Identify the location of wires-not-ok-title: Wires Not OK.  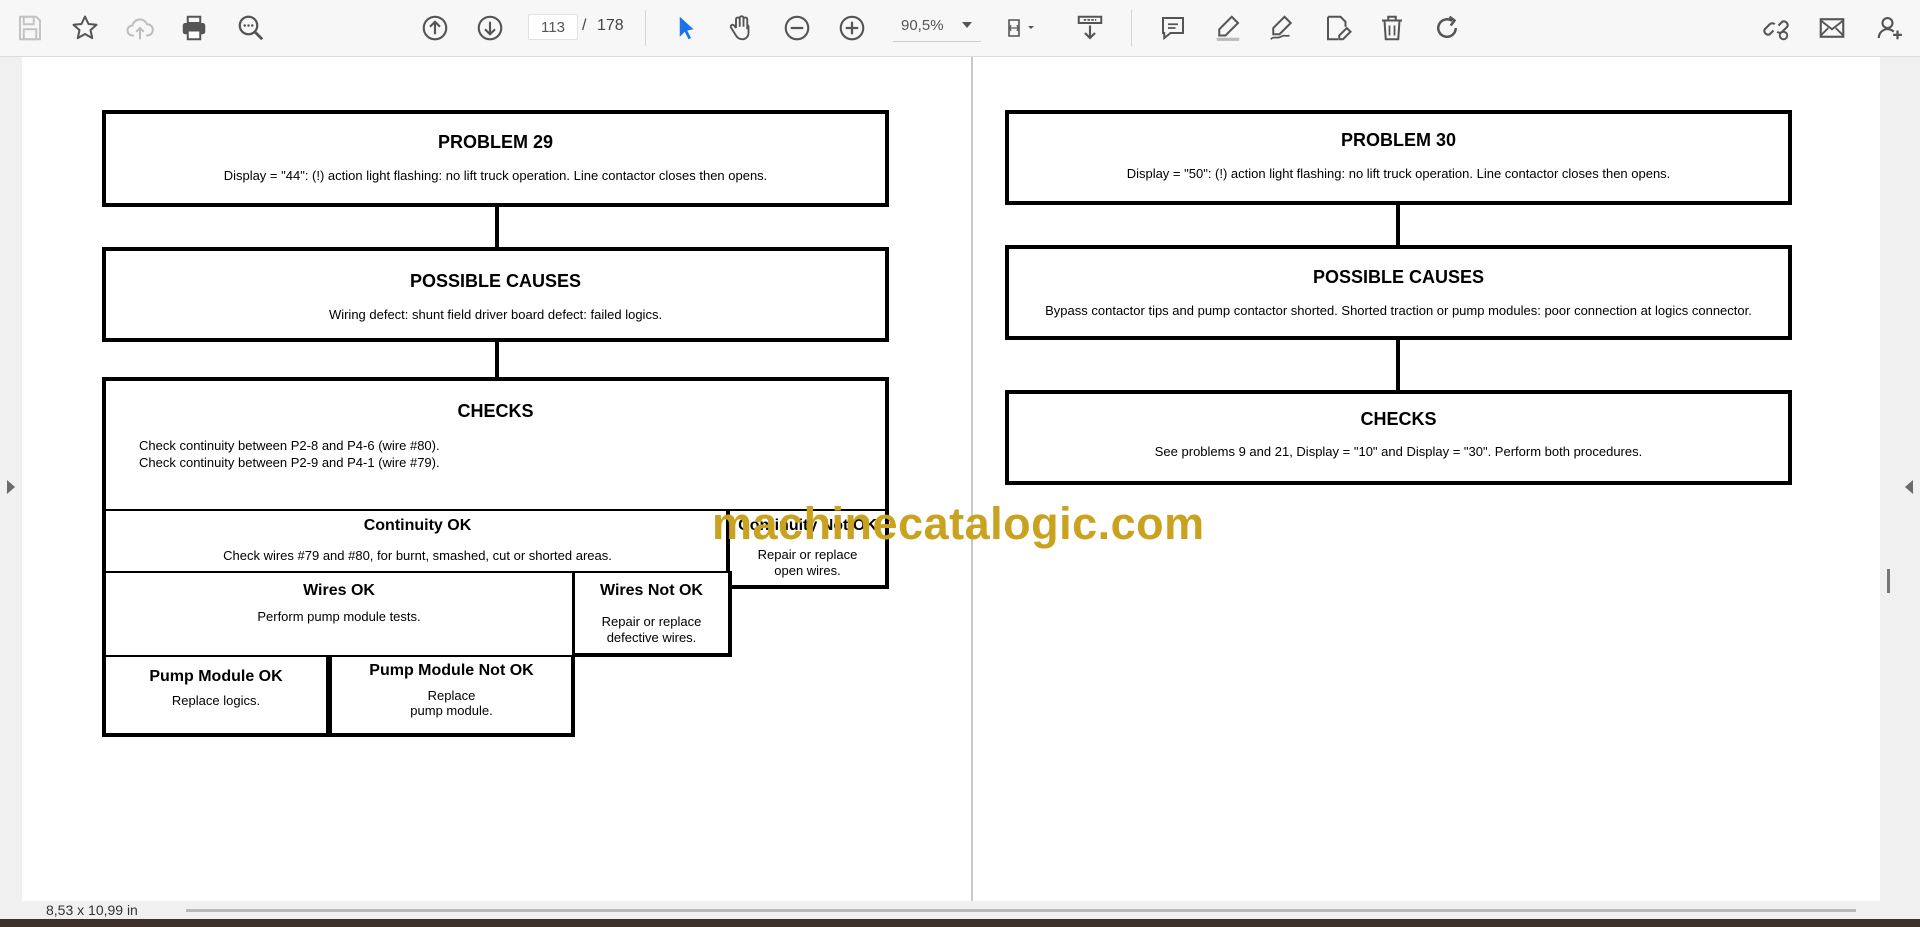
(651, 590).